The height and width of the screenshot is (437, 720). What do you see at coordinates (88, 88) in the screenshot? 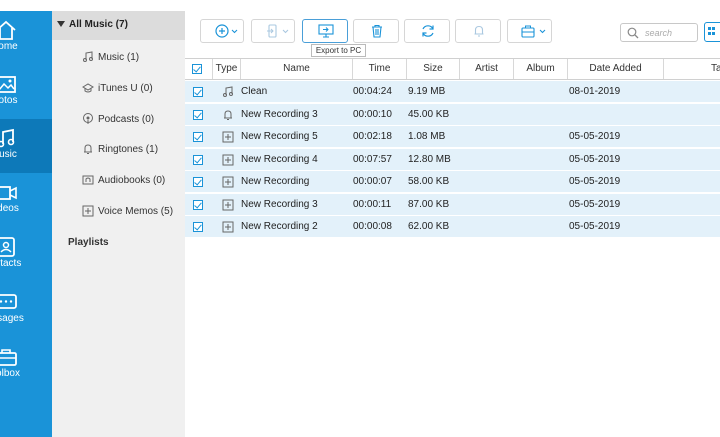
I see `itunes-u-icon` at bounding box center [88, 88].